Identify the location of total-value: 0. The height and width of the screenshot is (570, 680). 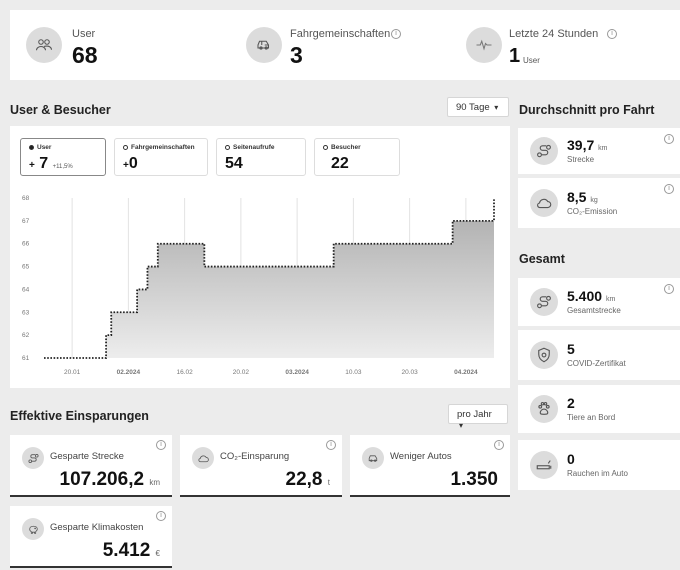
(571, 459).